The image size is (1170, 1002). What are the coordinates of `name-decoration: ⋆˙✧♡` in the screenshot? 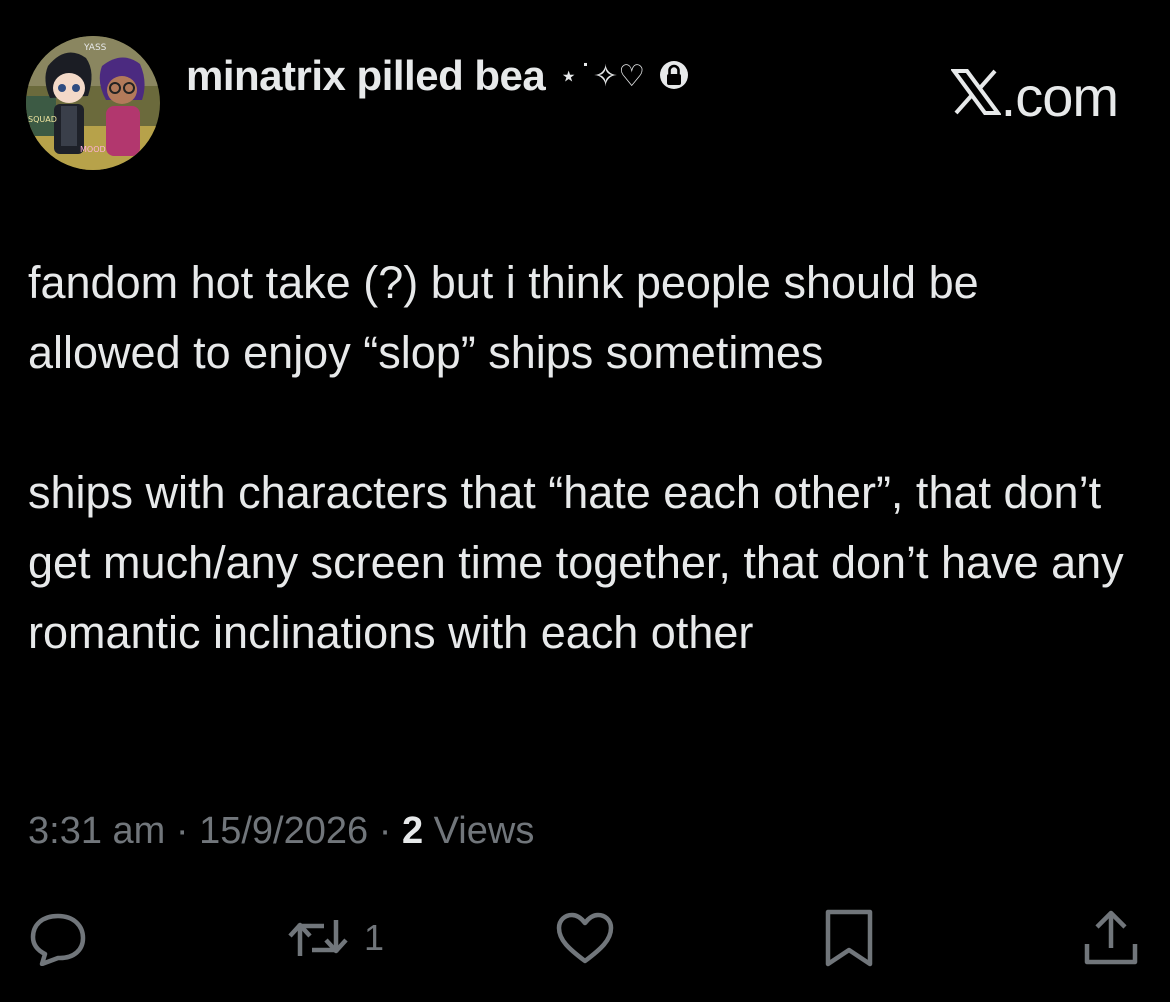 It's located at (602, 76).